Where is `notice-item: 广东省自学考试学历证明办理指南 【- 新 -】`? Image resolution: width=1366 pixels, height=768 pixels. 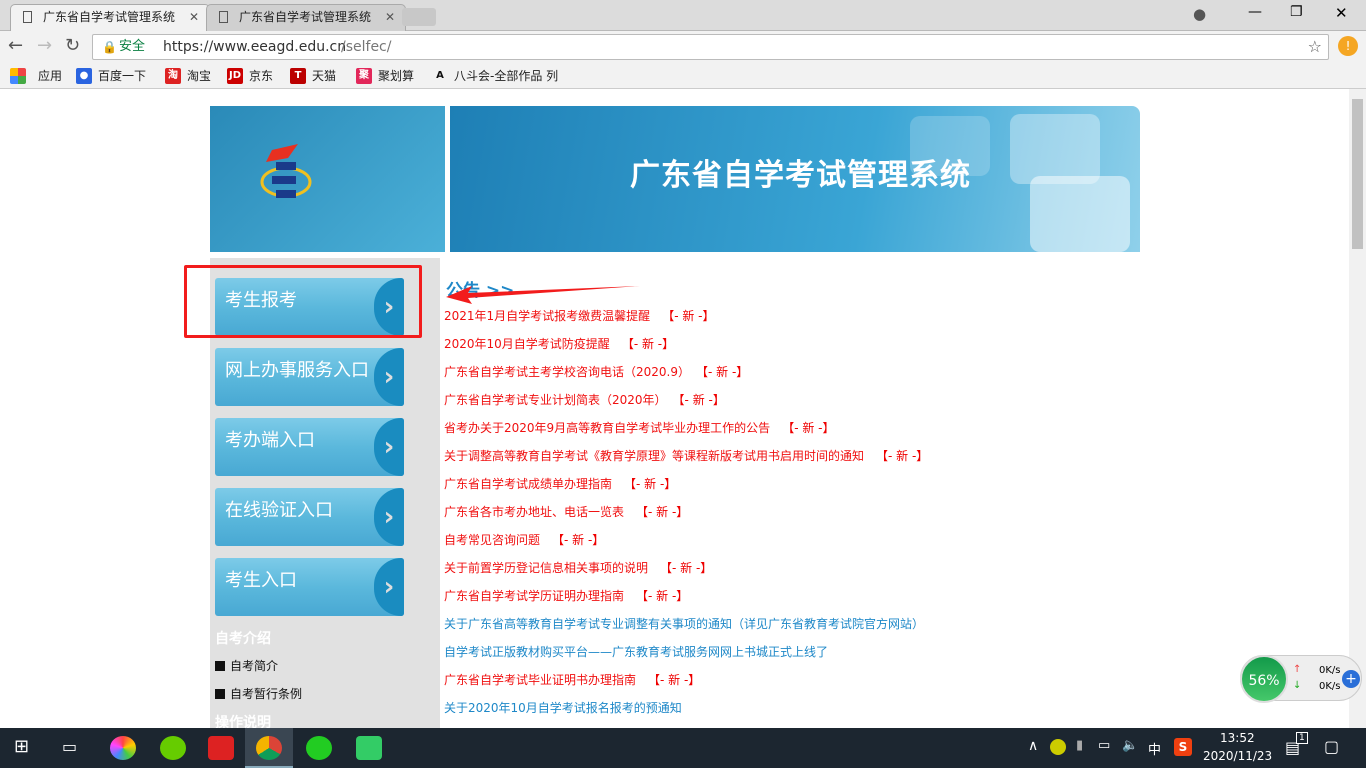 notice-item: 广东省自学考试学历证明办理指南 【- 新 -】 is located at coordinates (566, 595).